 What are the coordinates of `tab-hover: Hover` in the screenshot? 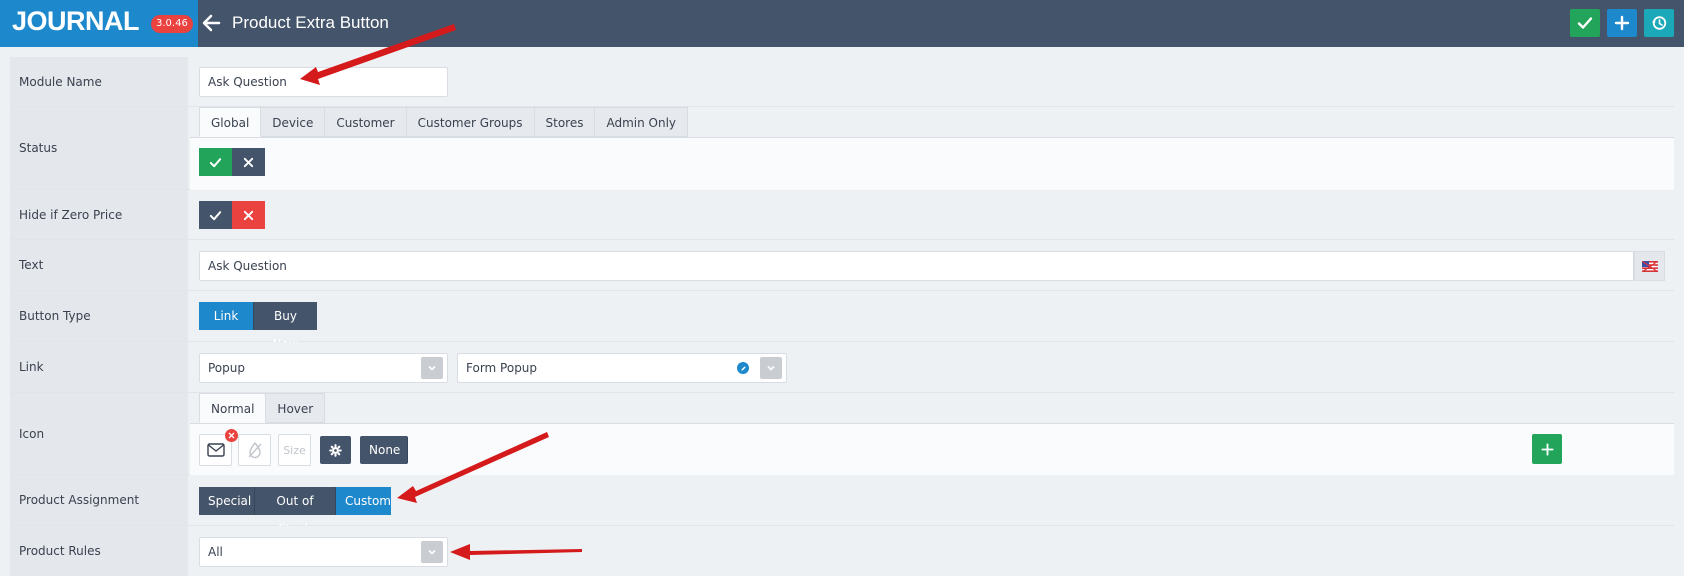 It's located at (296, 408).